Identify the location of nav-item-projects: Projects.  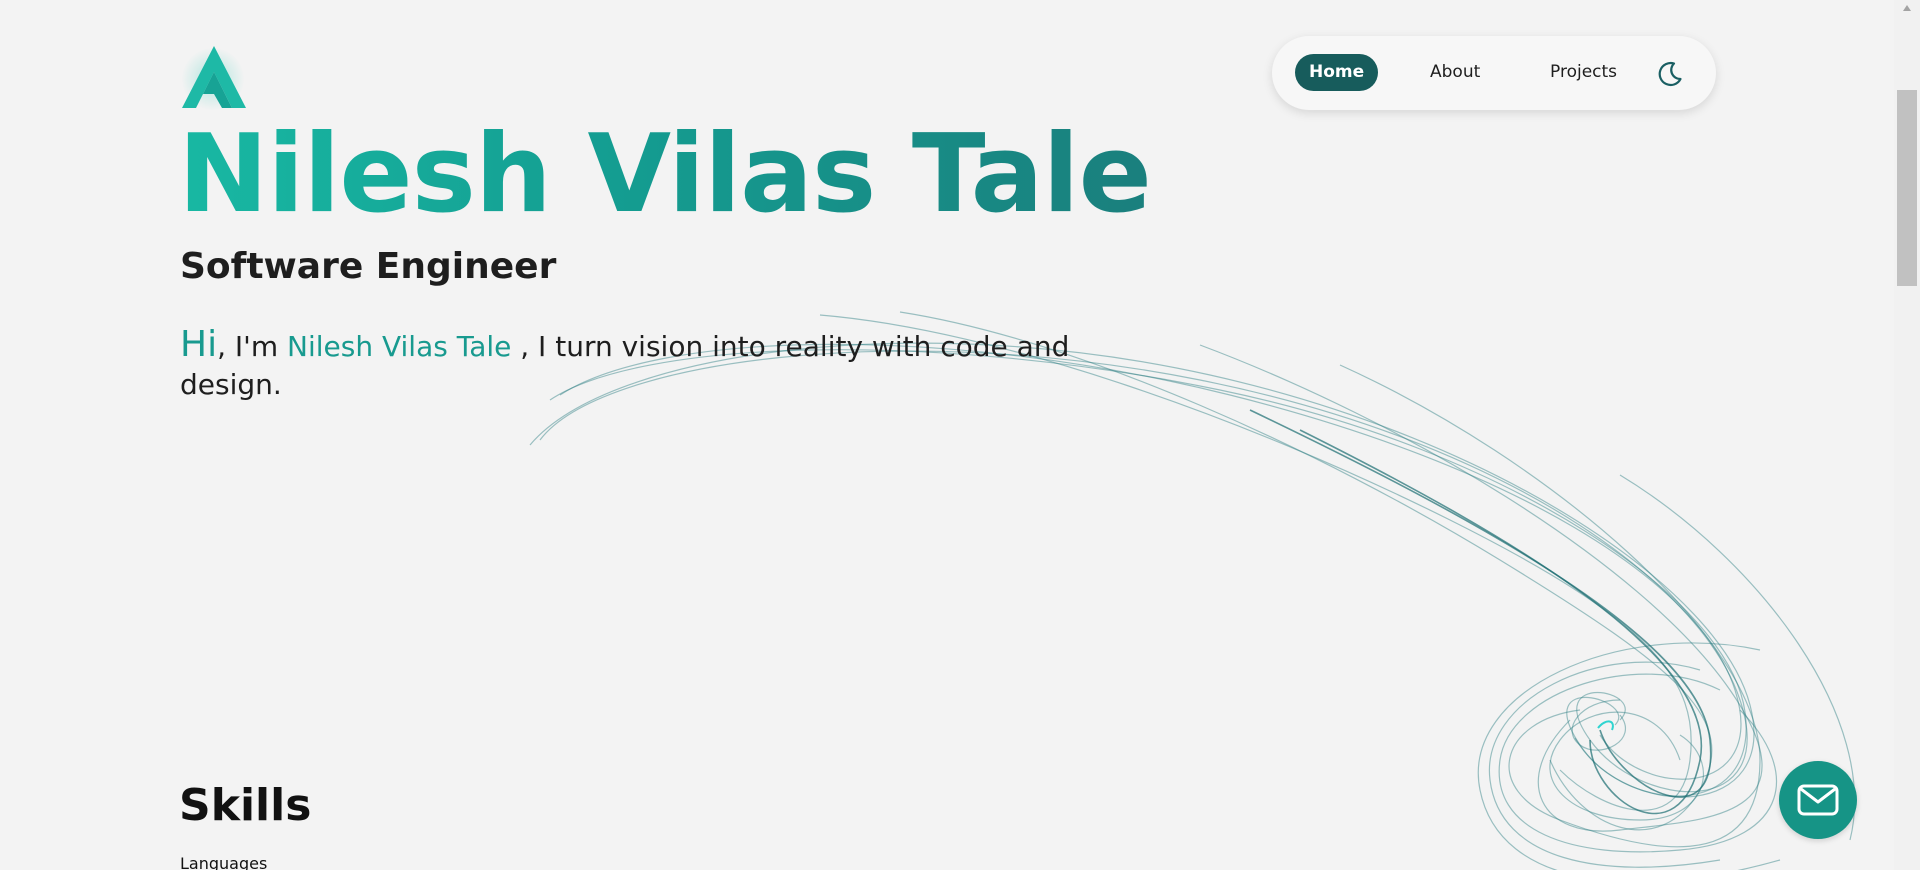
(1583, 72).